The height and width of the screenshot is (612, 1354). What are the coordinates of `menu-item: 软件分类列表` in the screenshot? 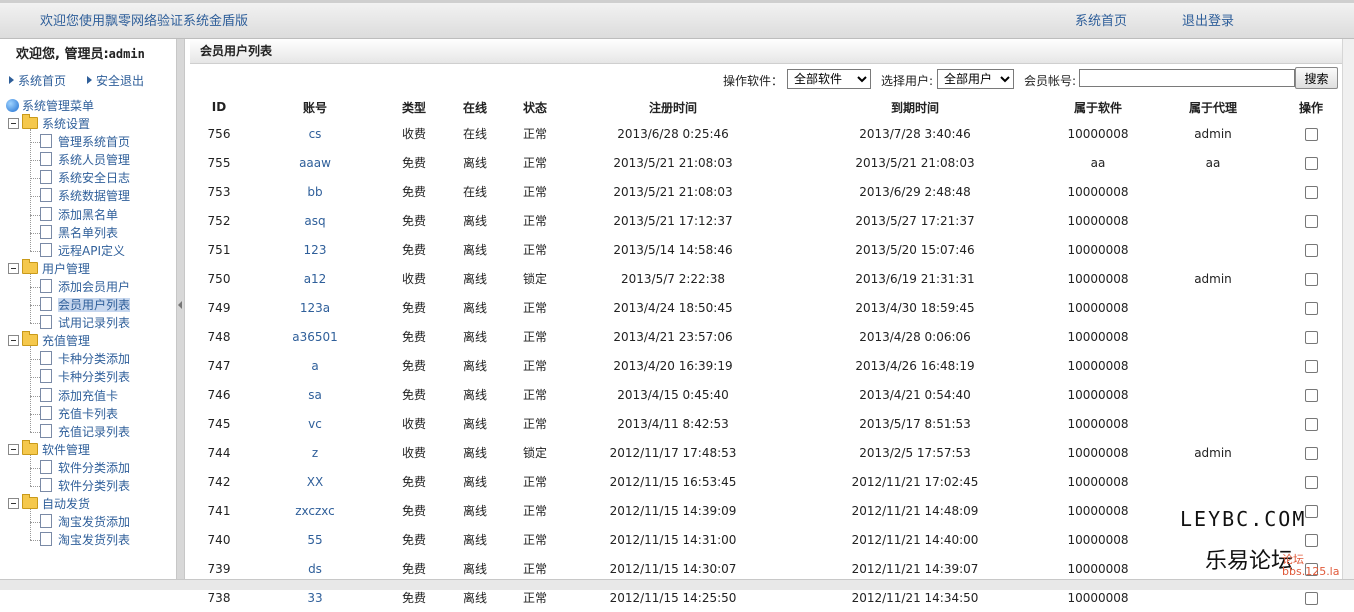 It's located at (85, 486).